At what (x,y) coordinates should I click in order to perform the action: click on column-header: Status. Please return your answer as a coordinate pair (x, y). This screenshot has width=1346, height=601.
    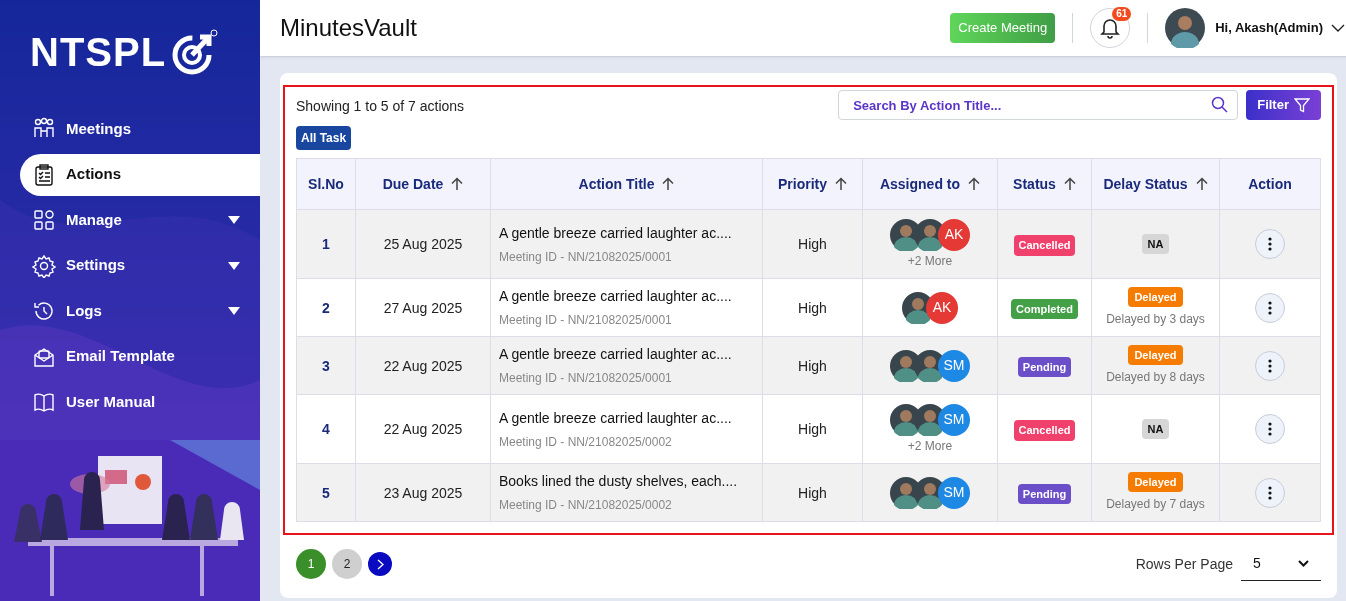
    Looking at the image, I should click on (1044, 184).